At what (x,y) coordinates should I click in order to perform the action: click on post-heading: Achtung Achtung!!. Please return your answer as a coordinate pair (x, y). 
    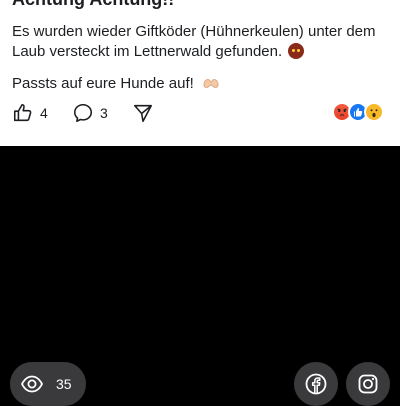
    Looking at the image, I should click on (93, 5).